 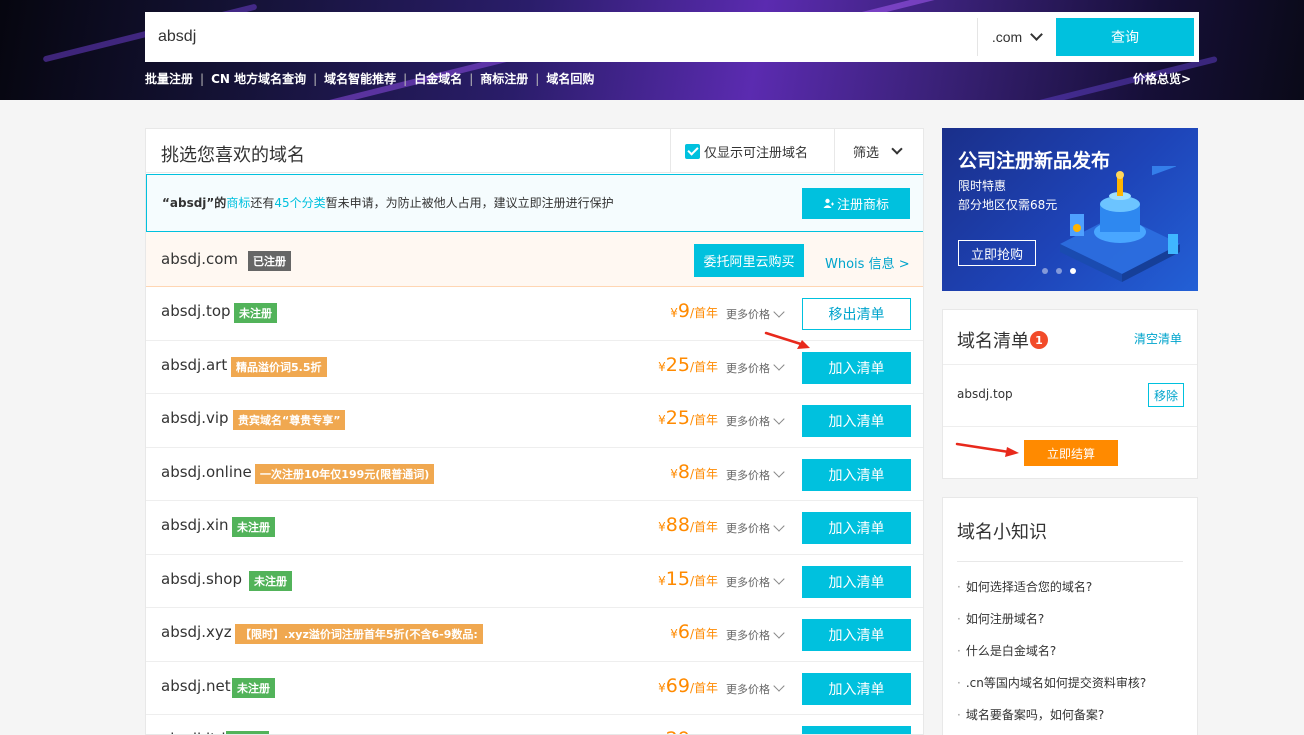 What do you see at coordinates (856, 314) in the screenshot?
I see `remove-from-cart-button: 移出清单` at bounding box center [856, 314].